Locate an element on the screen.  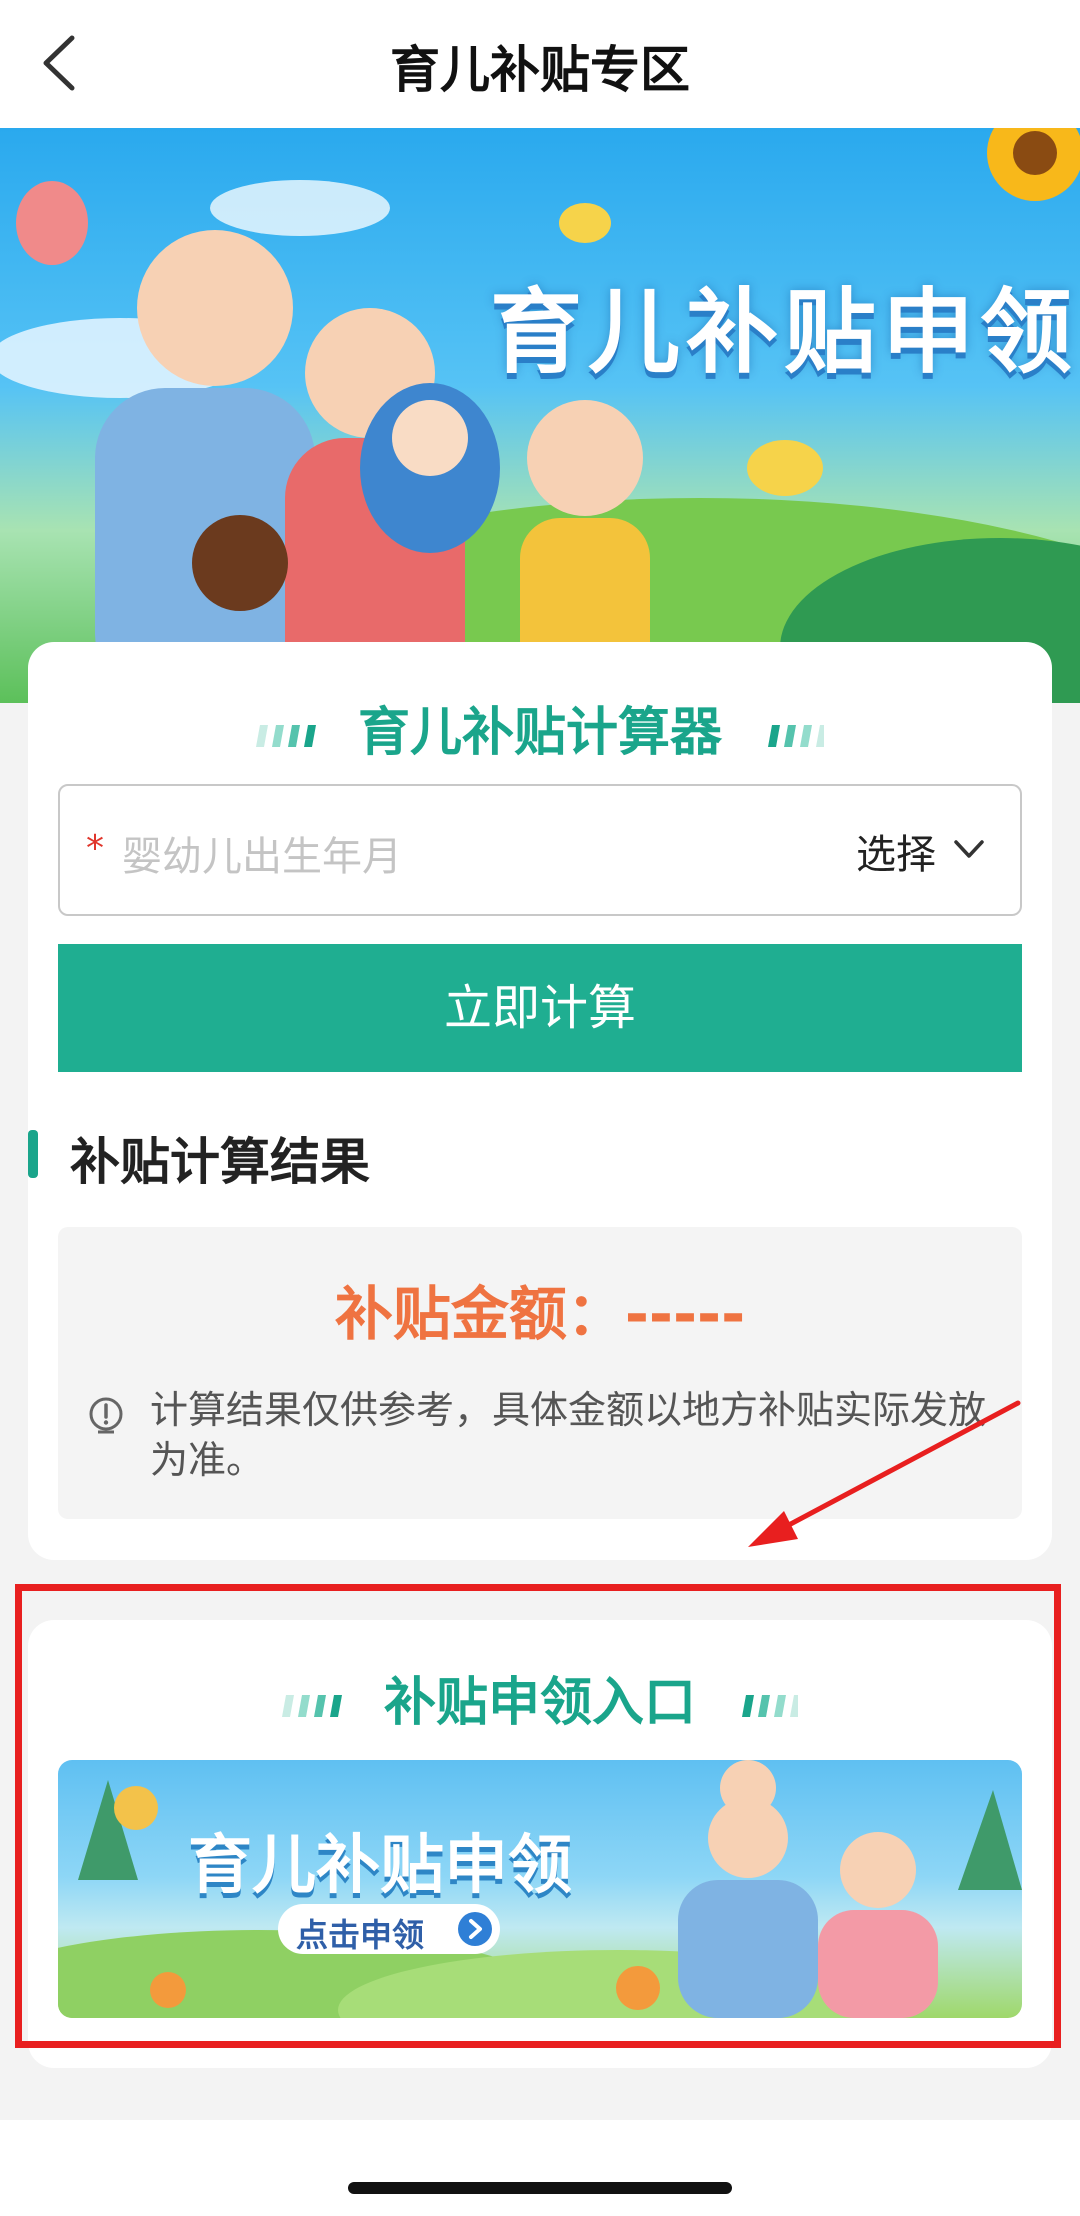
birth-date-select: * 婴幼儿出生年月 选择 is located at coordinates (540, 850).